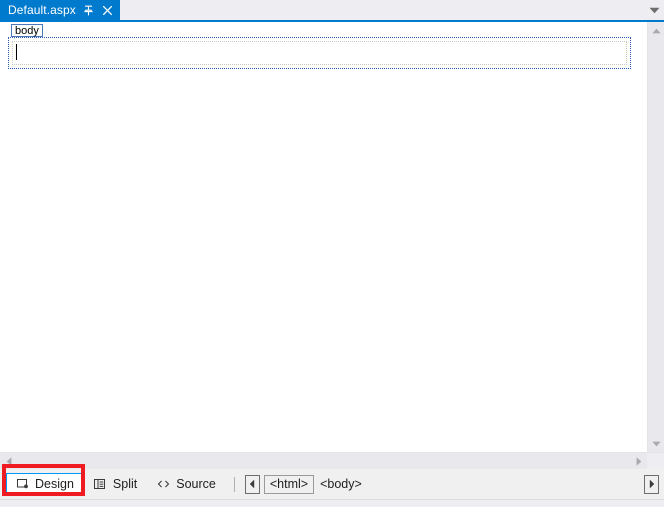 This screenshot has width=664, height=507. I want to click on split-view-button: Split, so click(115, 484).